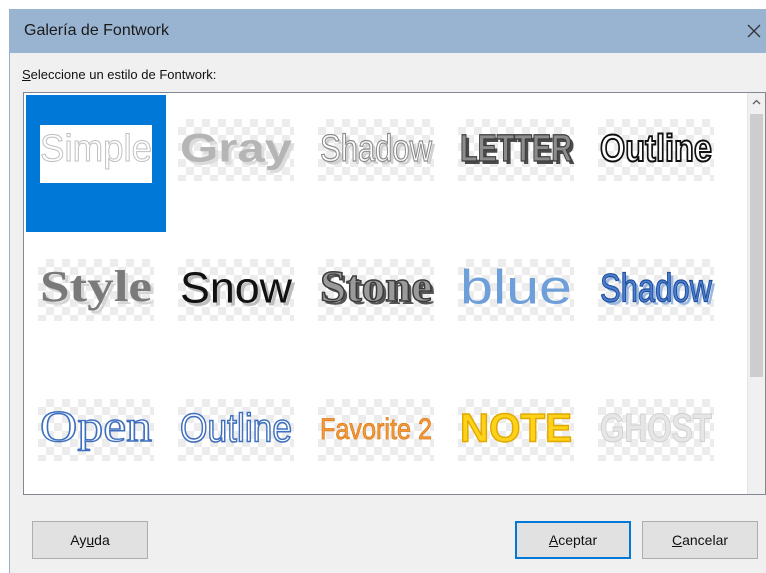 This screenshot has width=766, height=573. I want to click on style-label: Snow, so click(236, 288).